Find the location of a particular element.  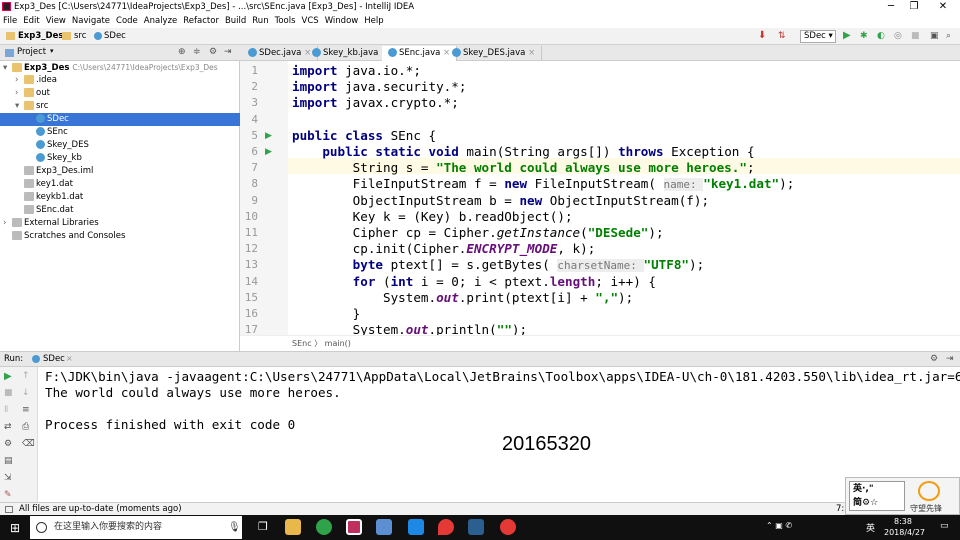

dump-threads-icon: ⇄ is located at coordinates (8, 427).